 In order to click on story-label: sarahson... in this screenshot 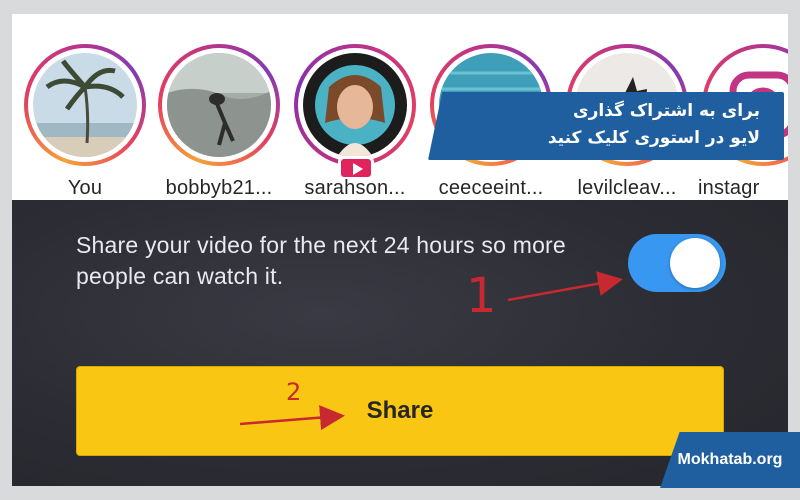, I will do `click(355, 188)`.